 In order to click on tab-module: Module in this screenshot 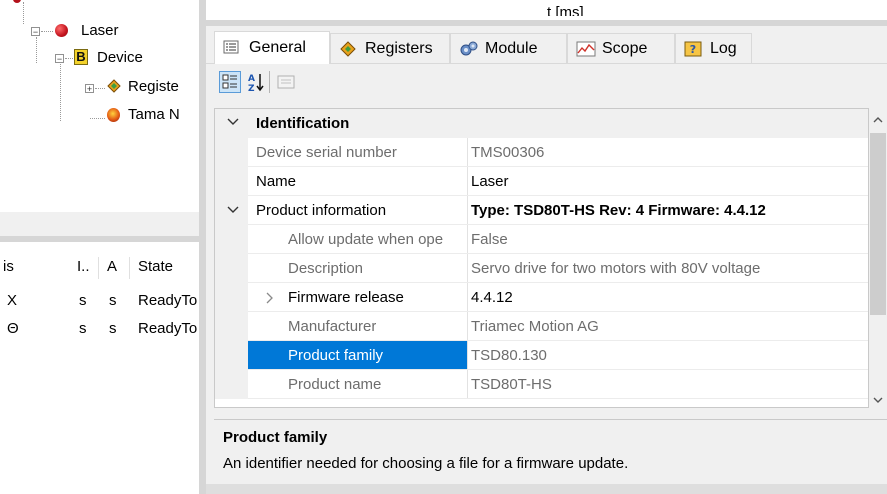, I will do `click(508, 48)`.